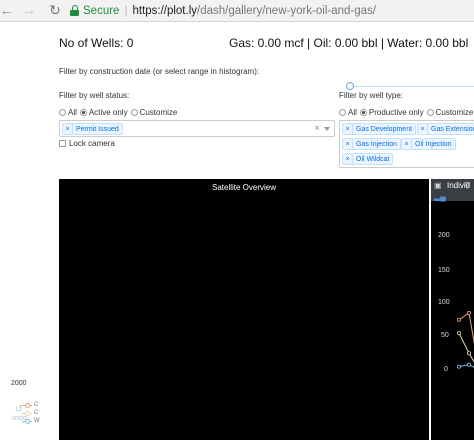 This screenshot has width=474, height=440. Describe the element at coordinates (96, 43) in the screenshot. I see `well-count: No of Wells: 0` at that location.